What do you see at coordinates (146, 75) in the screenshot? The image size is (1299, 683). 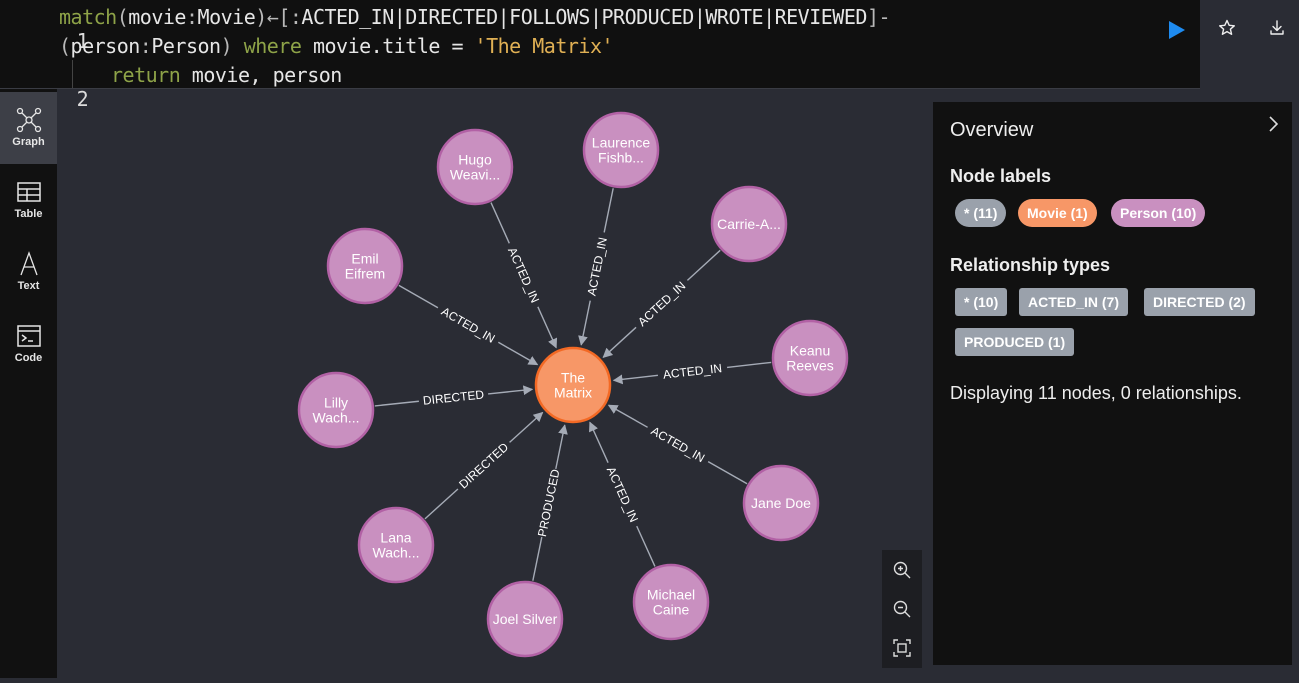 I see `keyword-return: return` at bounding box center [146, 75].